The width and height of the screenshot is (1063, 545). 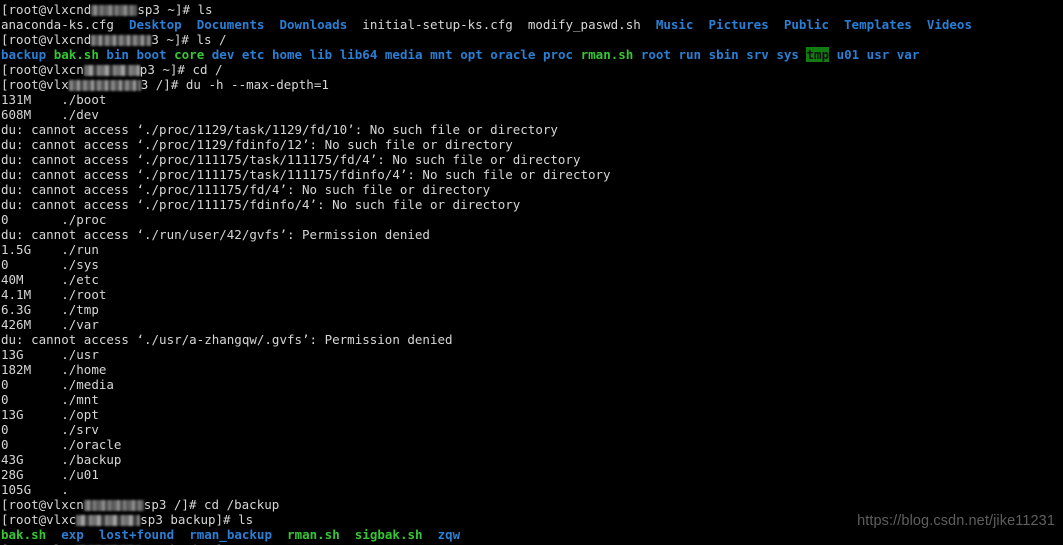 I want to click on ls-entry-sigbak.sh: sigbak.sh, so click(x=388, y=534).